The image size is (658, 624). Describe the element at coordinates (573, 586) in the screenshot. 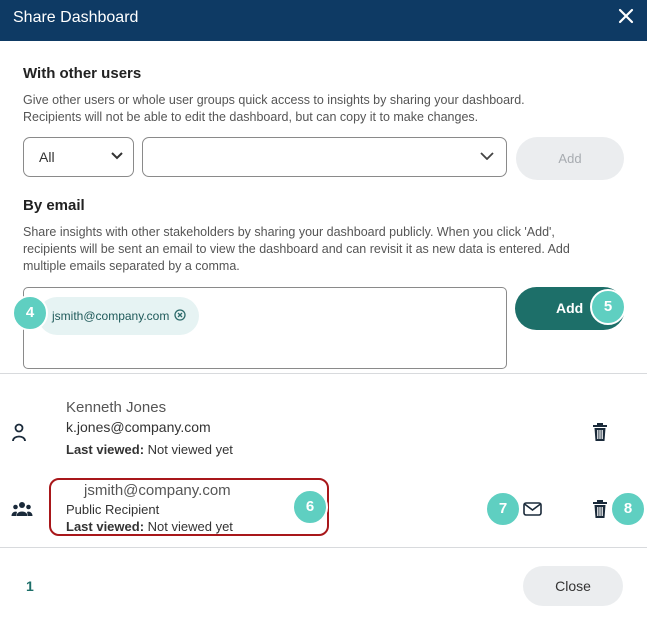

I see `close-button: Close` at that location.